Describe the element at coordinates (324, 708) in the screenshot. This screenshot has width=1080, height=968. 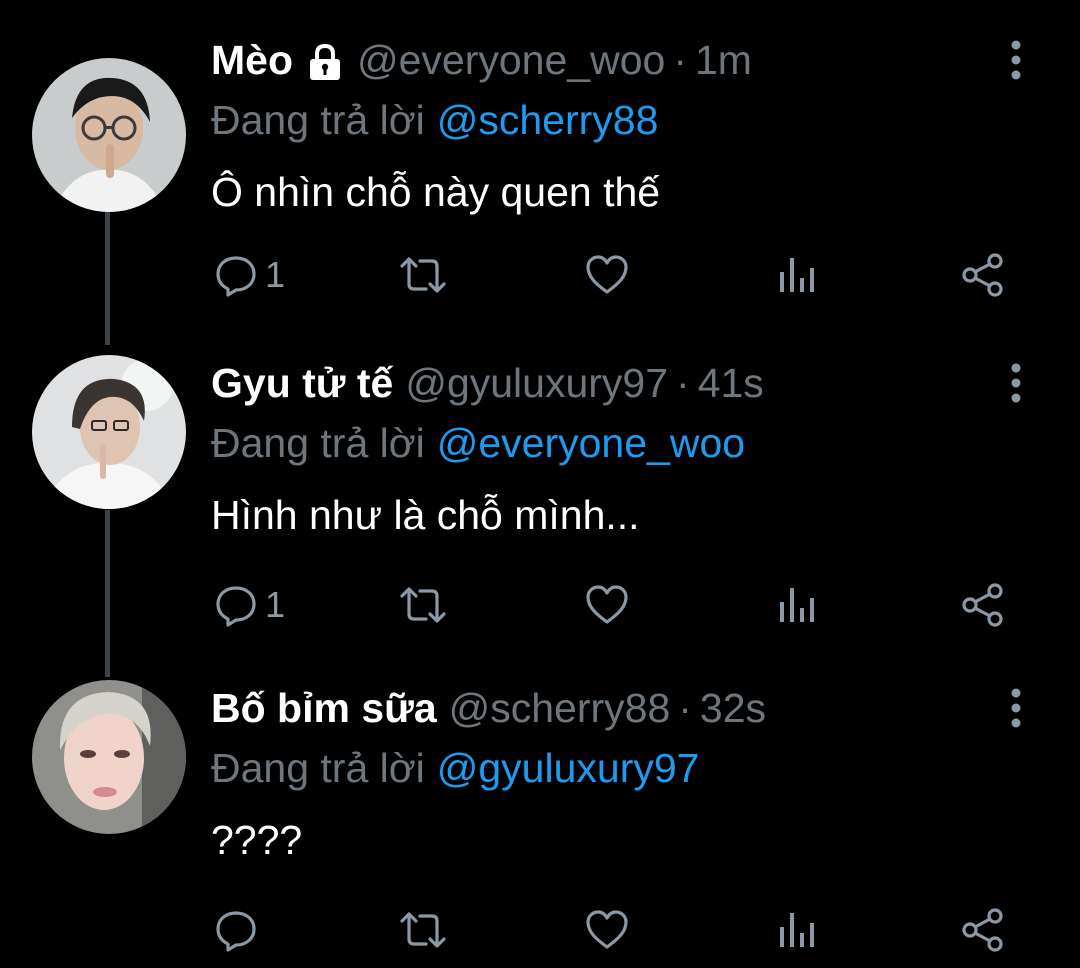
I see `display-name: Bố bỉm sữa` at that location.